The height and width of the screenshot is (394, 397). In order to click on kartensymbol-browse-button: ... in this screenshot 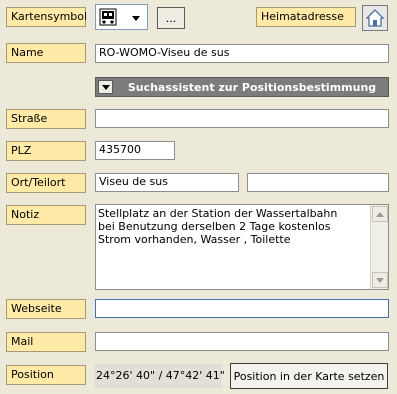, I will do `click(171, 18)`.